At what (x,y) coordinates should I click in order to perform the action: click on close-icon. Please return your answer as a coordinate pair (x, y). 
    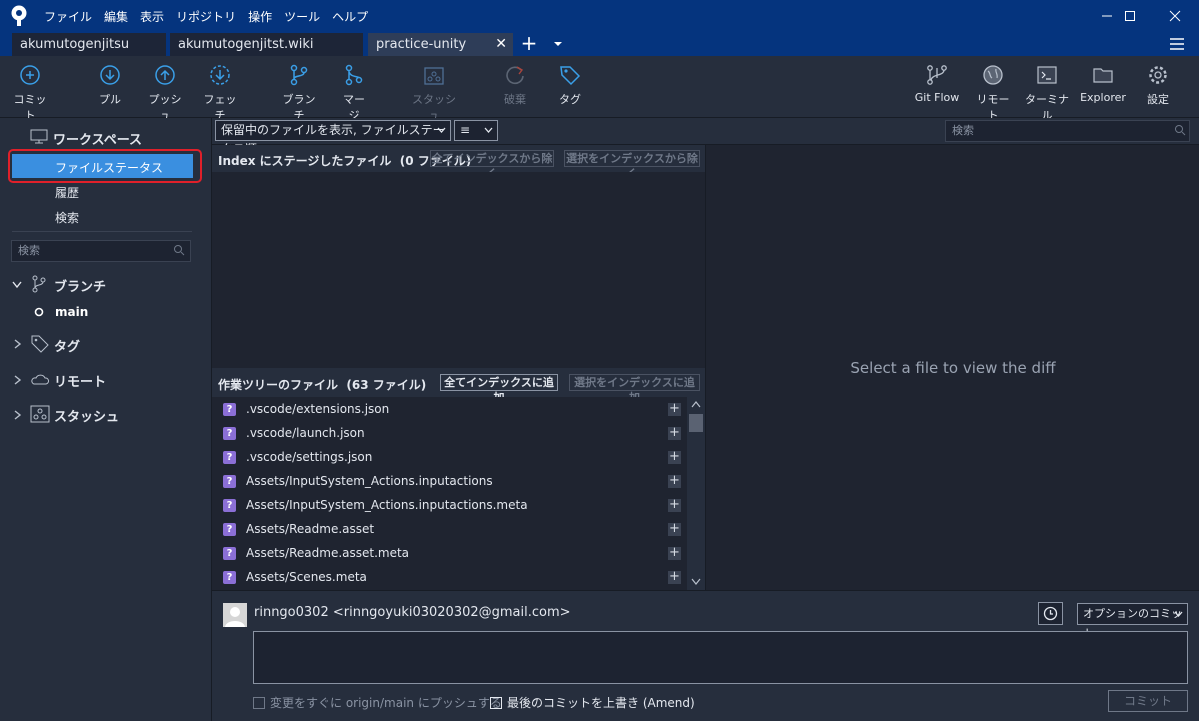
    Looking at the image, I should click on (1175, 16).